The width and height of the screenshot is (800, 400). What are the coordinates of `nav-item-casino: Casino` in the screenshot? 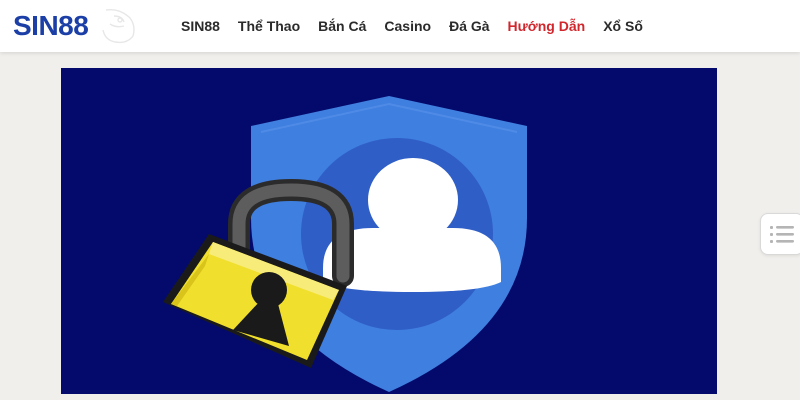 It's located at (407, 26).